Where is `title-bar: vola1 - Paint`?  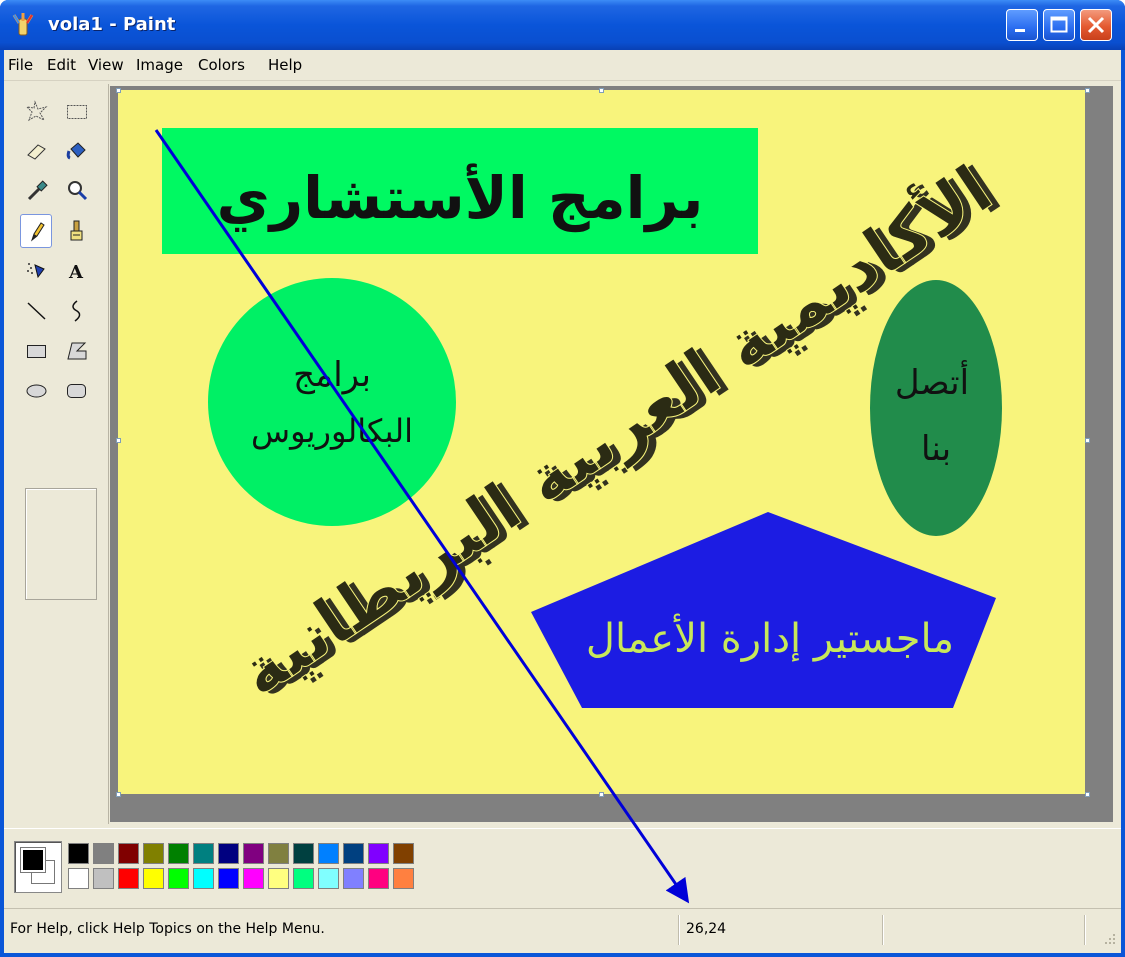
title-bar: vola1 - Paint is located at coordinates (562, 25).